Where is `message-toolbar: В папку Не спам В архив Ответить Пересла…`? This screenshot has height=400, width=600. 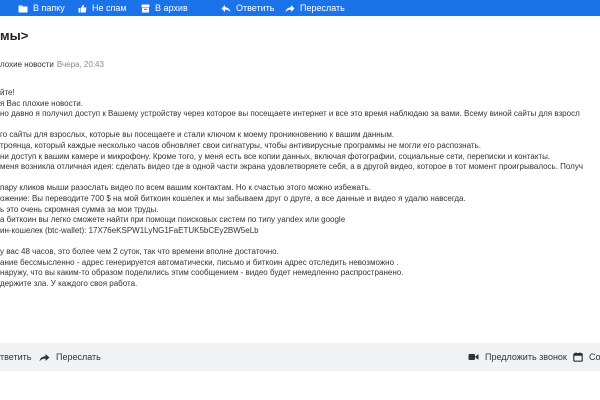
message-toolbar: В папку Не спам В архив Ответить Пересла… is located at coordinates (300, 8).